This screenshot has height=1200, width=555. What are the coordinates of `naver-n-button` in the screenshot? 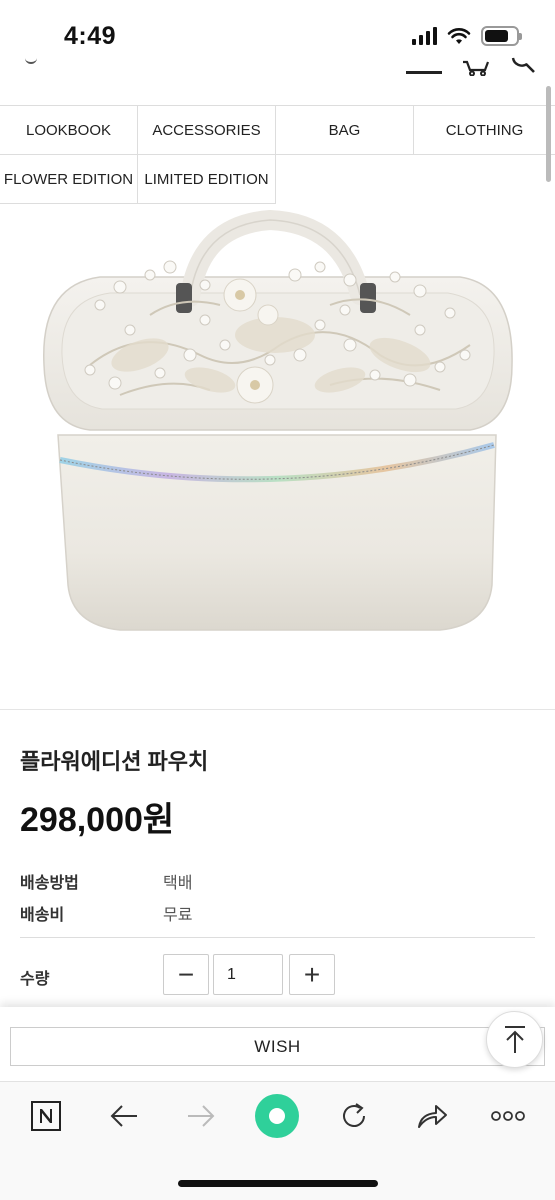 It's located at (46, 1116).